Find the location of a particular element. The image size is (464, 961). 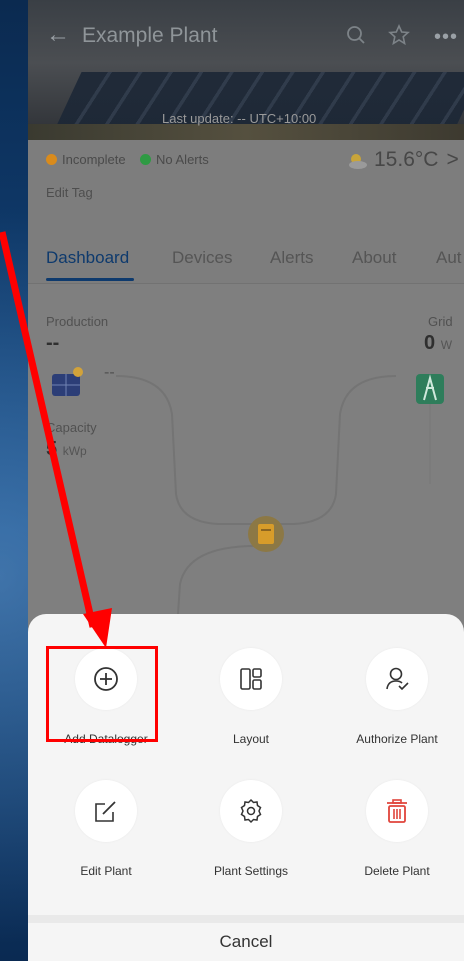

red-arrow-annotation is located at coordinates (56, 439).